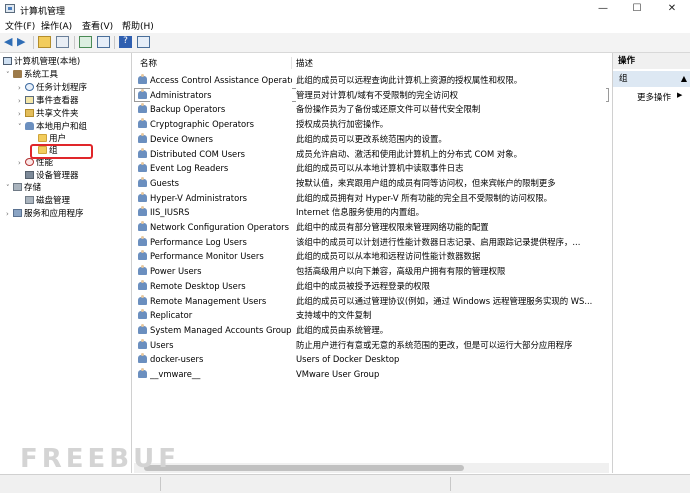 This screenshot has width=690, height=493. What do you see at coordinates (42, 138) in the screenshot?
I see `folder-icon` at bounding box center [42, 138].